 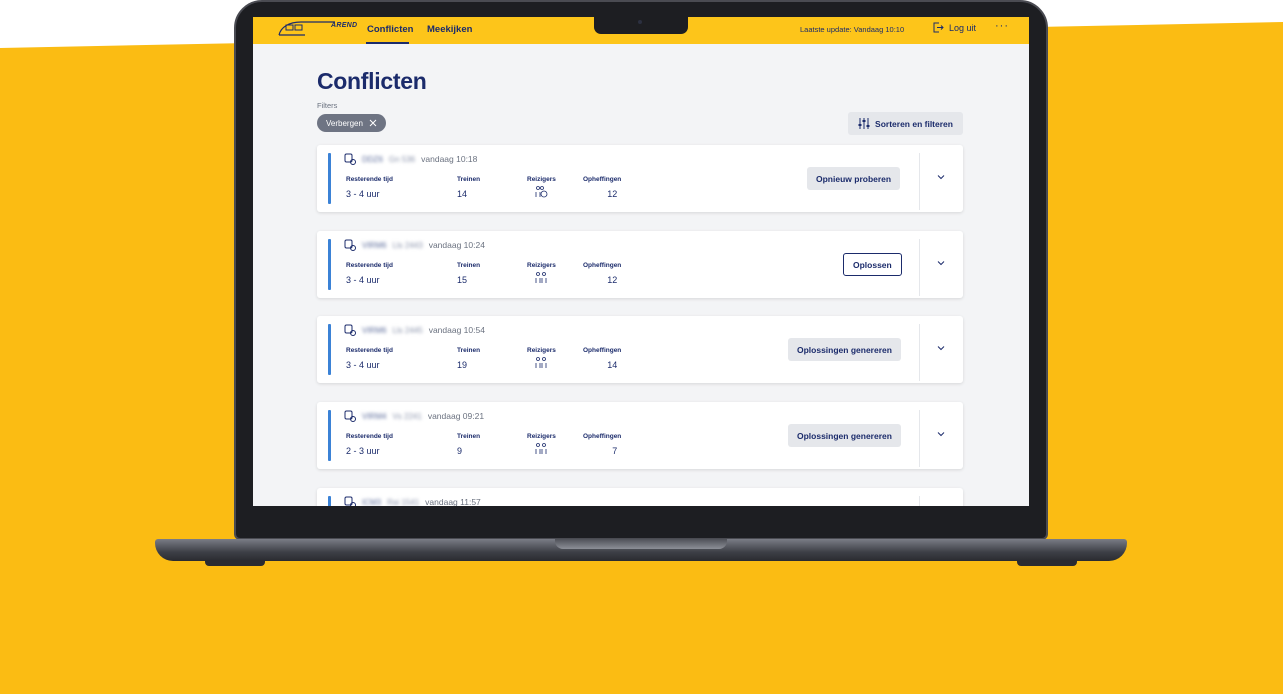 What do you see at coordinates (344, 123) in the screenshot?
I see `chip-label: Verbergen` at bounding box center [344, 123].